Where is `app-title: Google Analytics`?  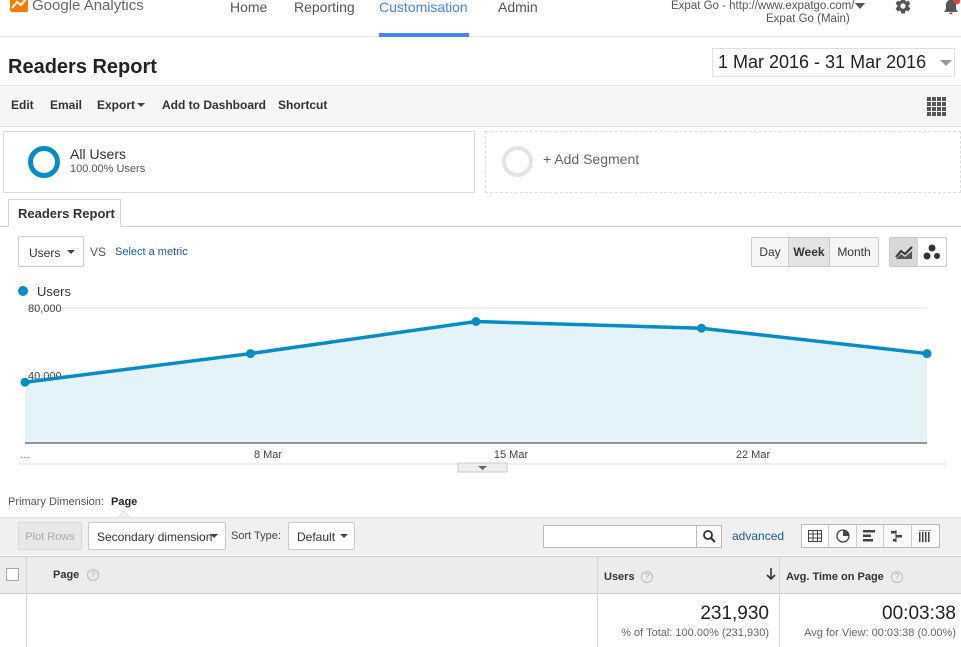 app-title: Google Analytics is located at coordinates (88, 7).